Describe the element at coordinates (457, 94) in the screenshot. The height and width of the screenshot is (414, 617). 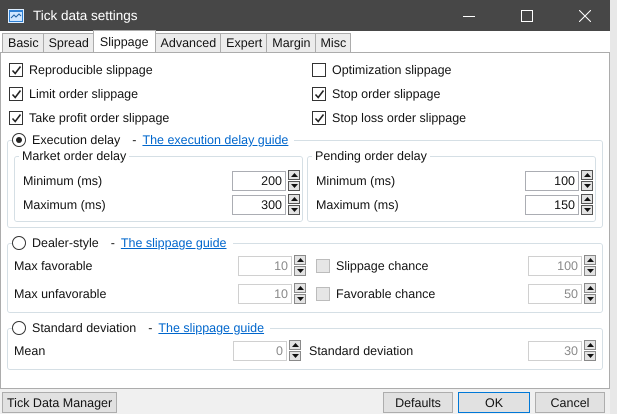
I see `checkbox: Stop order slippage` at that location.